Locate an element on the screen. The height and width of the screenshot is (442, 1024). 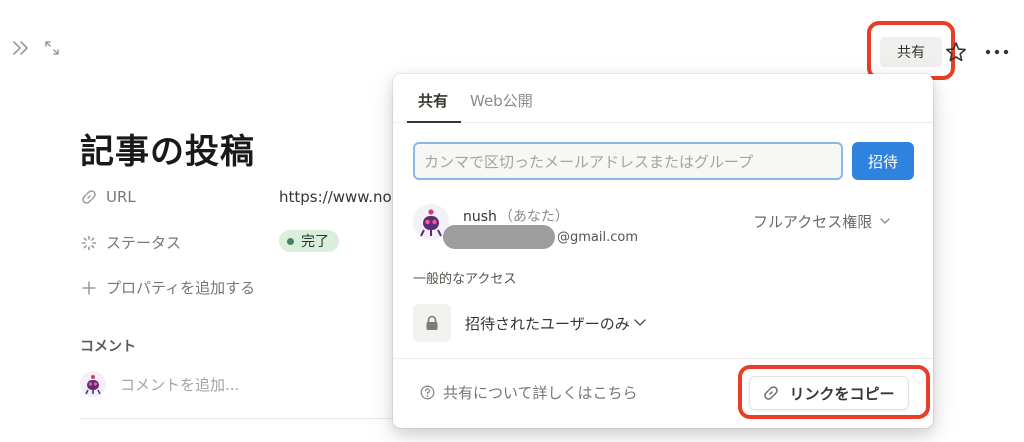
active-tab-indicator is located at coordinates (434, 122).